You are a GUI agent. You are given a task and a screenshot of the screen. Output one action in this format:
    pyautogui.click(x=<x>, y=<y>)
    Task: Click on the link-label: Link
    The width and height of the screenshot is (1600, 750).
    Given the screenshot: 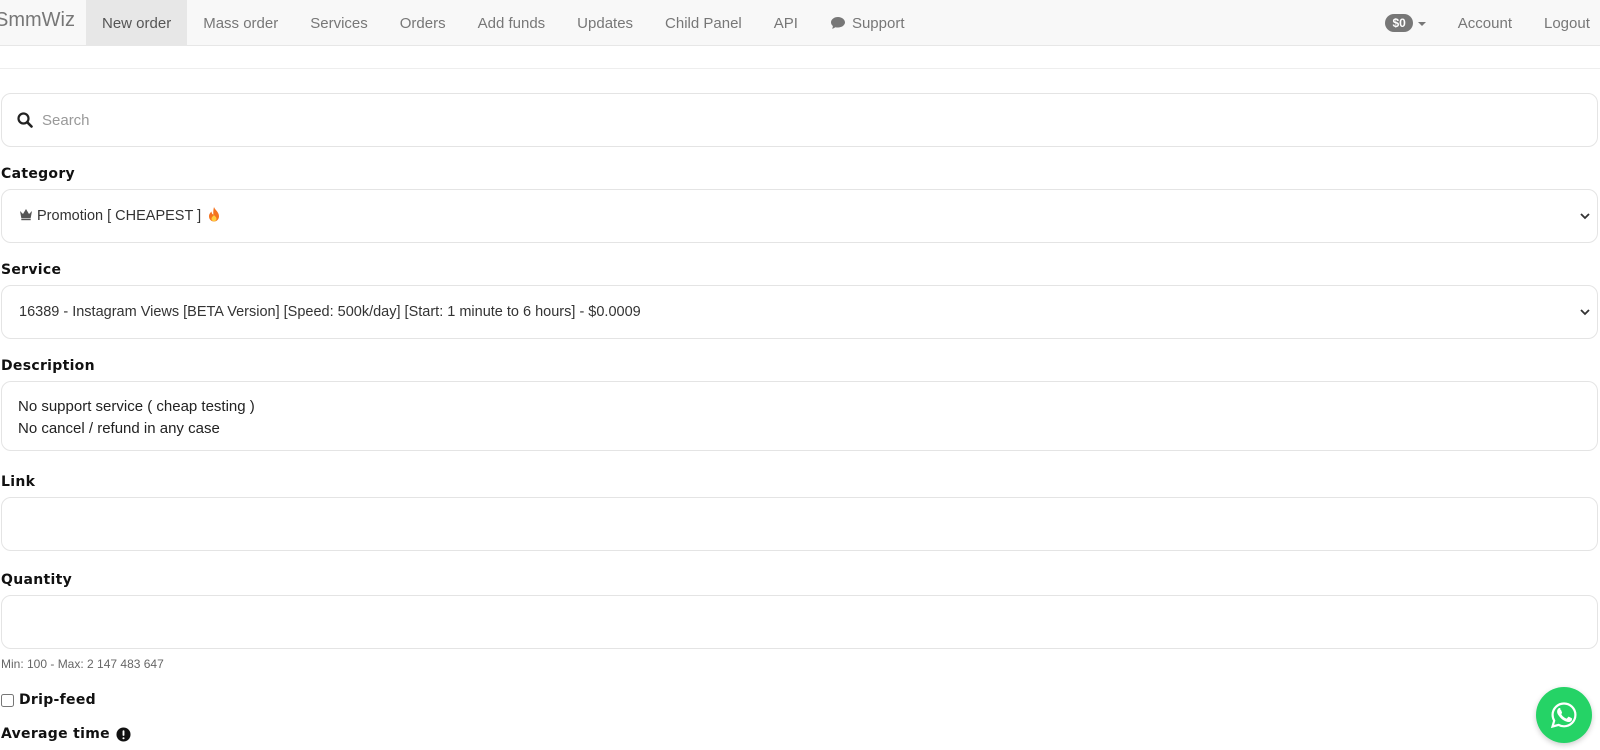 What is the action you would take?
    pyautogui.click(x=18, y=482)
    